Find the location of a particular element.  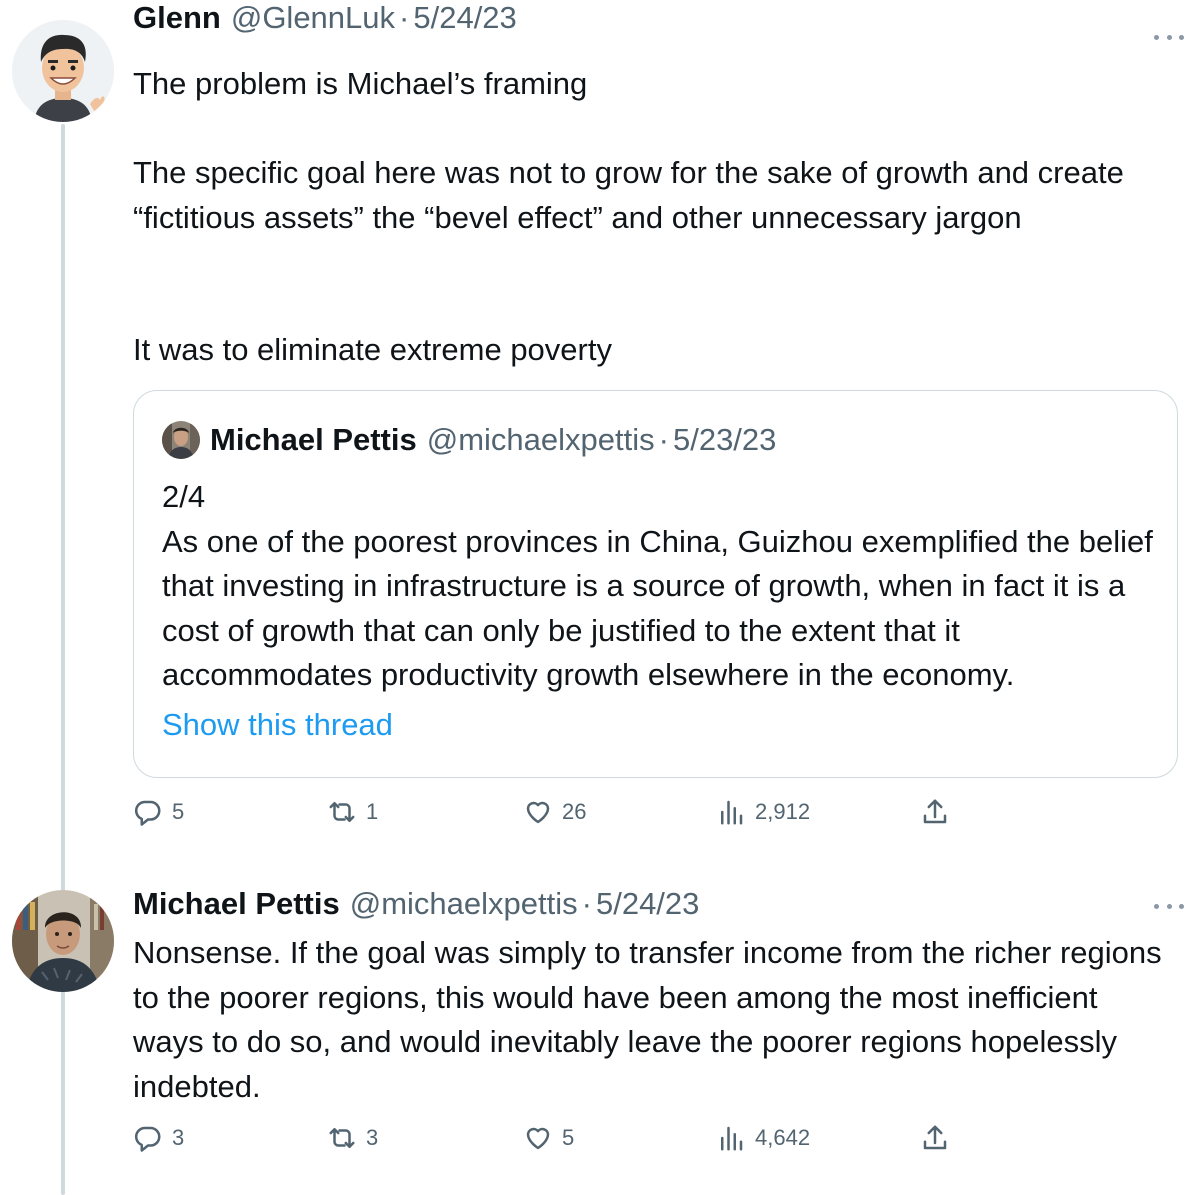

quoted-tweet-header: Michael Pettis @michaelxpettis · 5/23/23 is located at coordinates (469, 440).